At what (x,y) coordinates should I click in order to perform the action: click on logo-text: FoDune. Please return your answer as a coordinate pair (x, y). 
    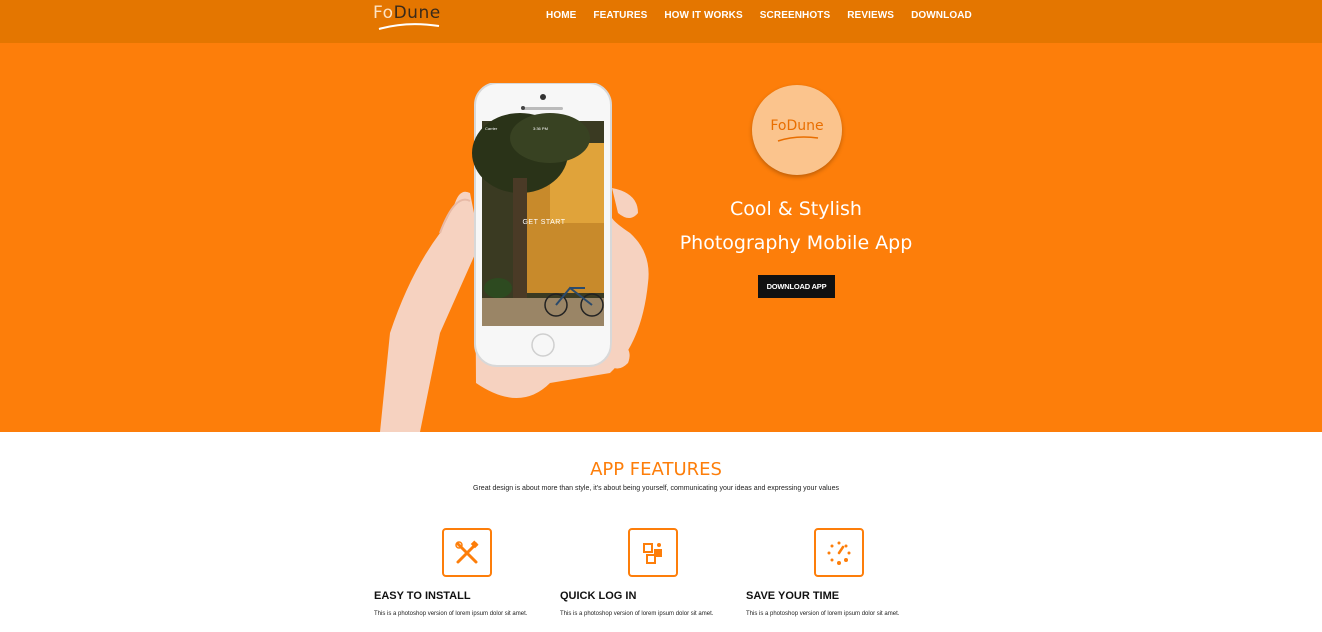
    Looking at the image, I should click on (407, 13).